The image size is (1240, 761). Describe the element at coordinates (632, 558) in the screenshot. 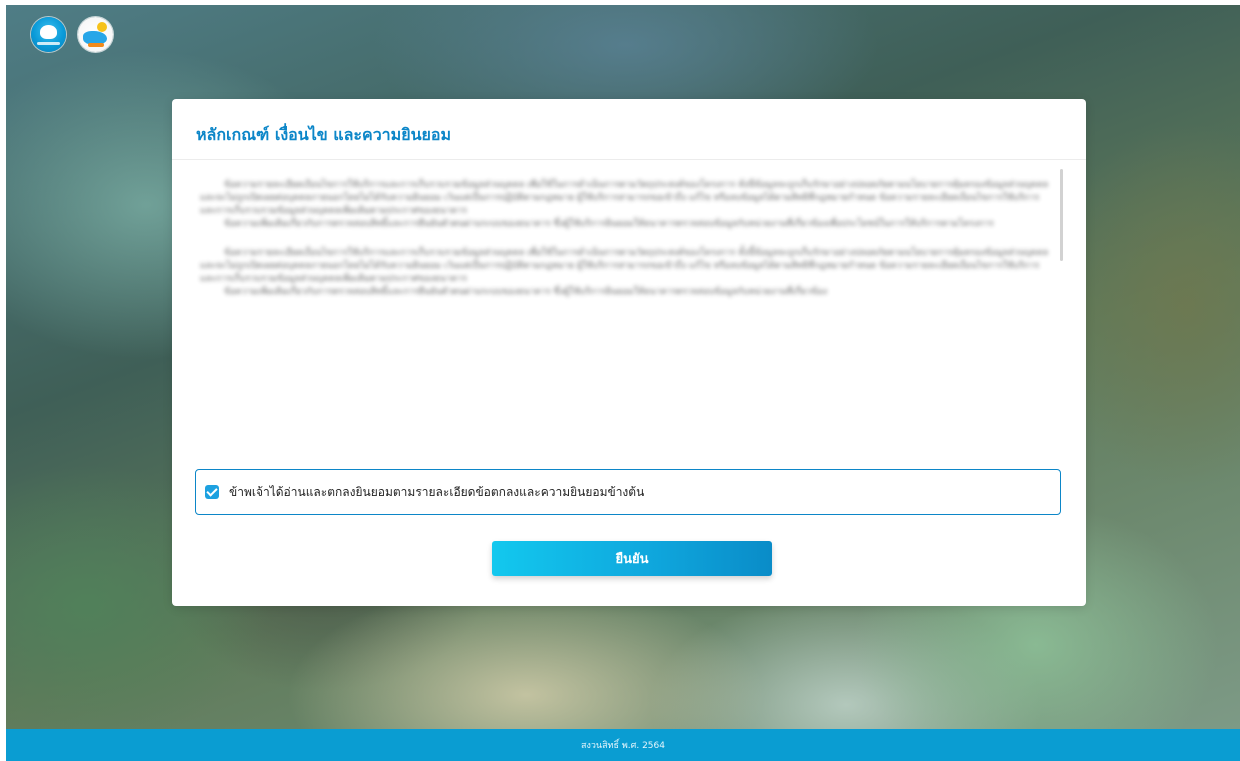

I see `confirm-button: ยืนยัน` at that location.